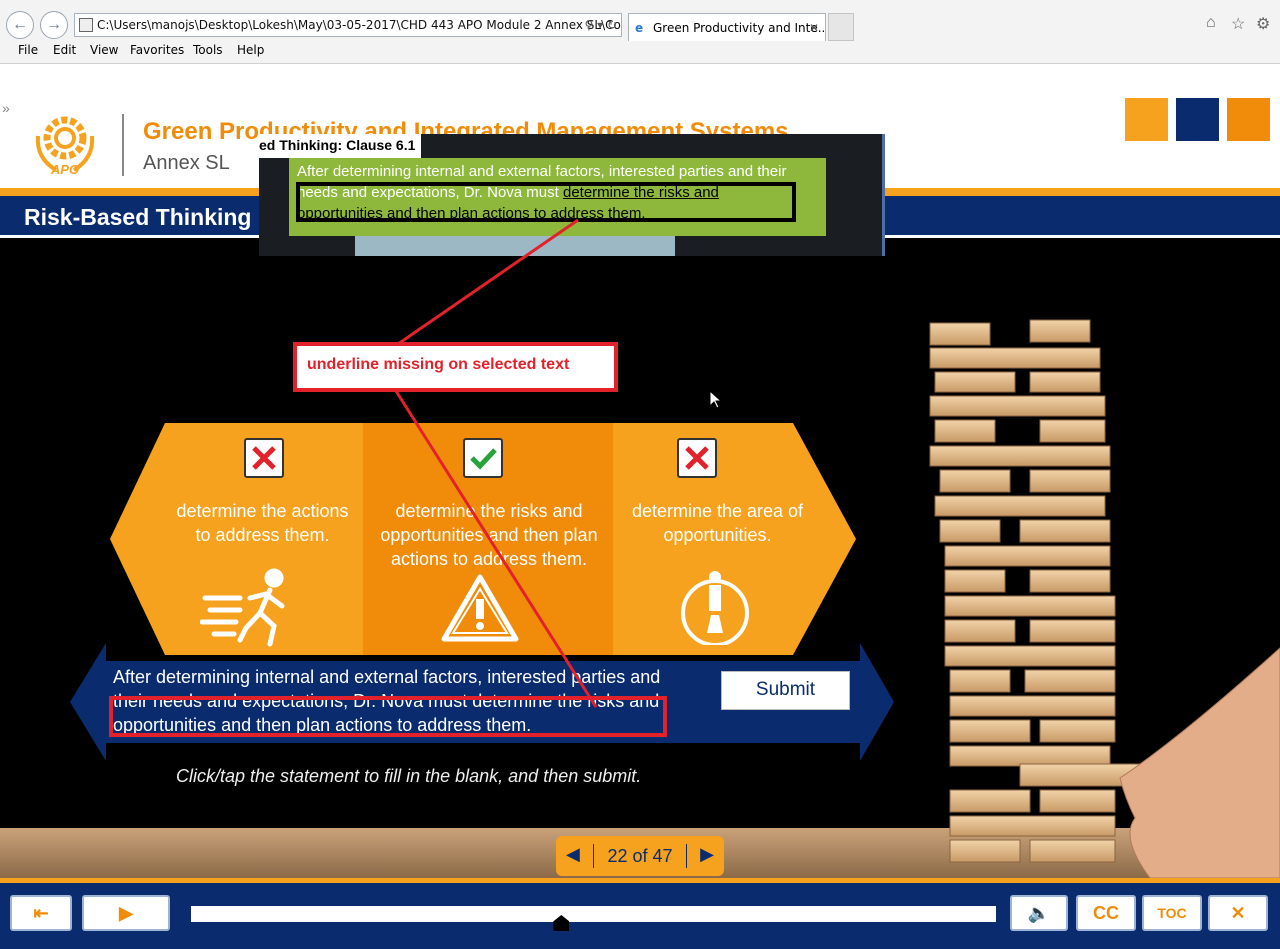 The width and height of the screenshot is (1280, 949). Describe the element at coordinates (438, 364) in the screenshot. I see `annotation-text: underline missing on selected text` at that location.